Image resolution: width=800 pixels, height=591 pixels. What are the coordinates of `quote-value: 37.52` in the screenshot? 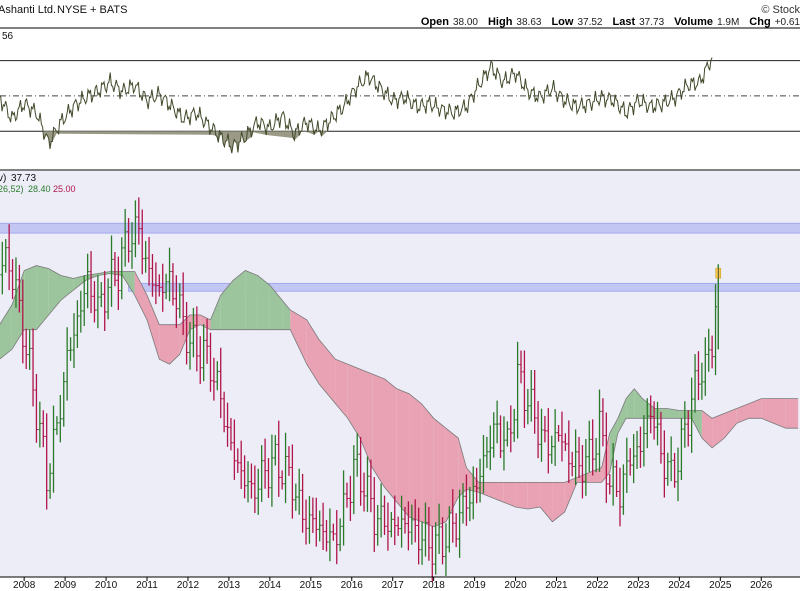 It's located at (589, 22).